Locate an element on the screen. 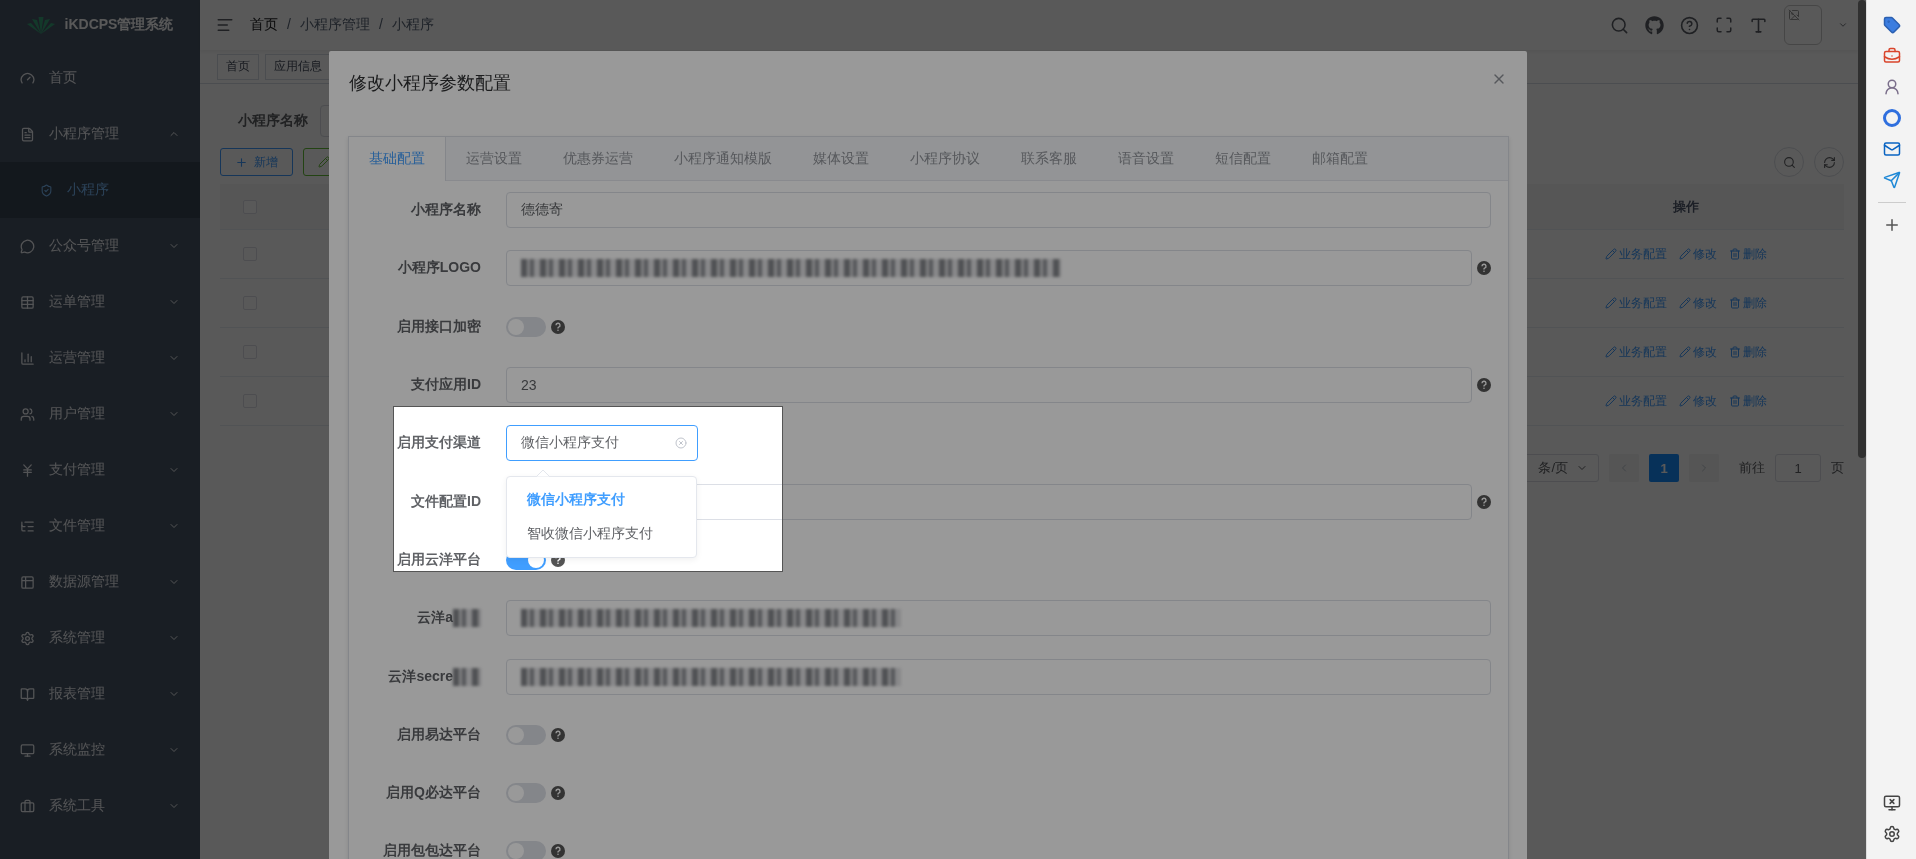 This screenshot has width=1916, height=859. add-button: 新增 is located at coordinates (256, 162).